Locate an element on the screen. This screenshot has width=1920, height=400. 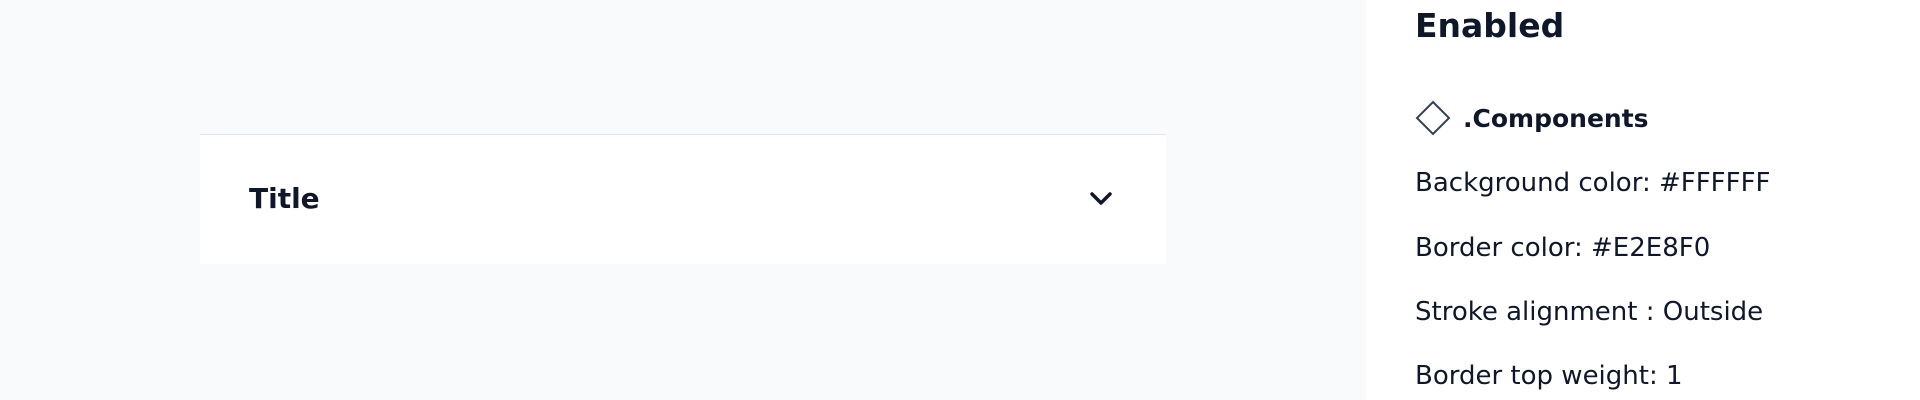
property-border-top-weight: Border top weight: 1 is located at coordinates (1549, 376).